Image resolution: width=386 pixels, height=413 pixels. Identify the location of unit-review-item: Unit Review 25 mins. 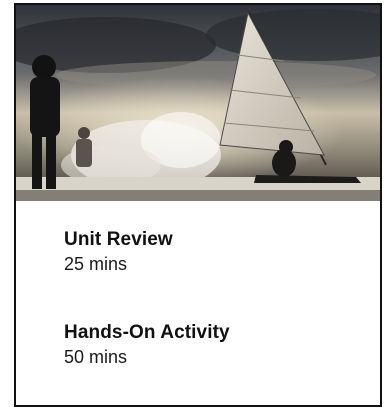
(118, 252).